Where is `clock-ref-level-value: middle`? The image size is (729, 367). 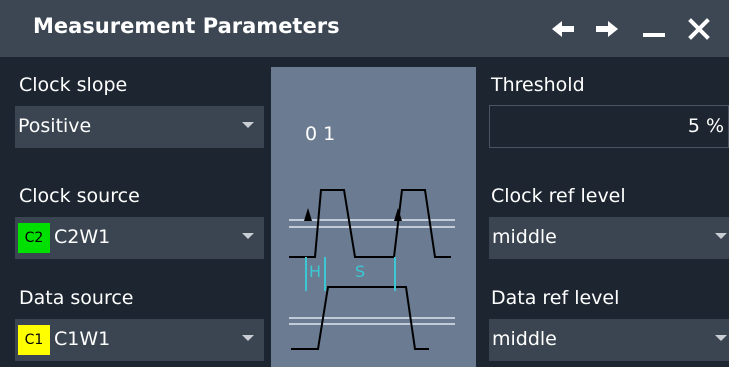 clock-ref-level-value: middle is located at coordinates (524, 237).